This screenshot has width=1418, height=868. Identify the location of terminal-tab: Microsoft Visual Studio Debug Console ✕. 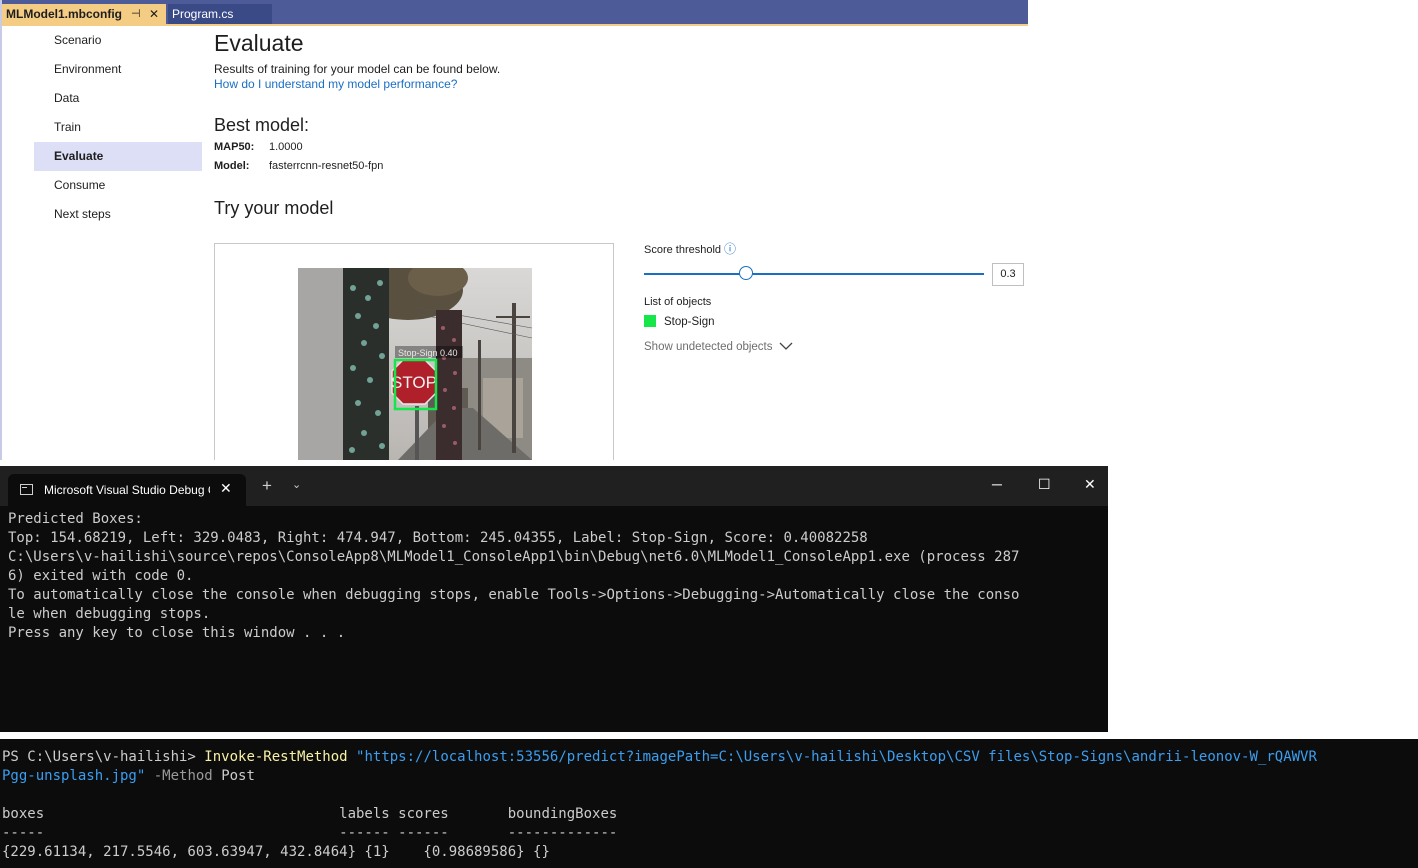
(127, 490).